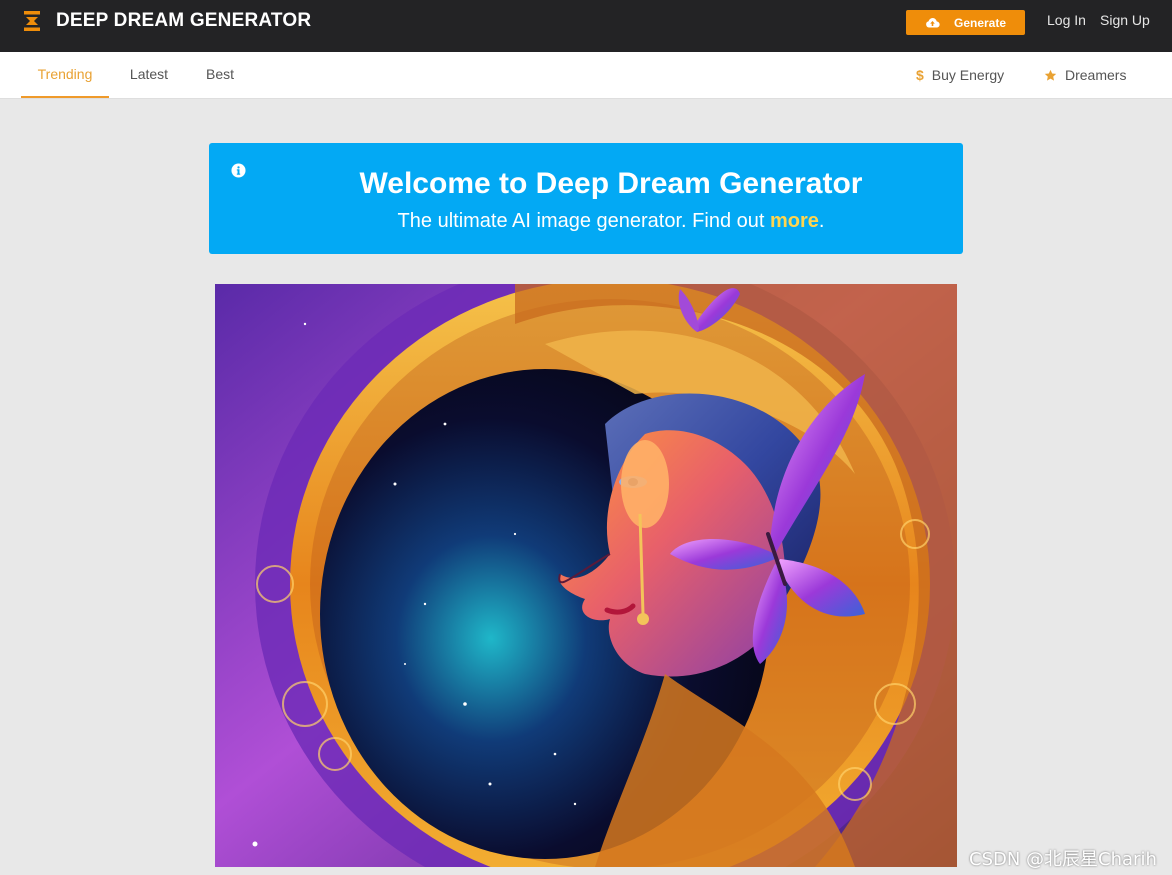  I want to click on tab-trending: Trending, so click(65, 75).